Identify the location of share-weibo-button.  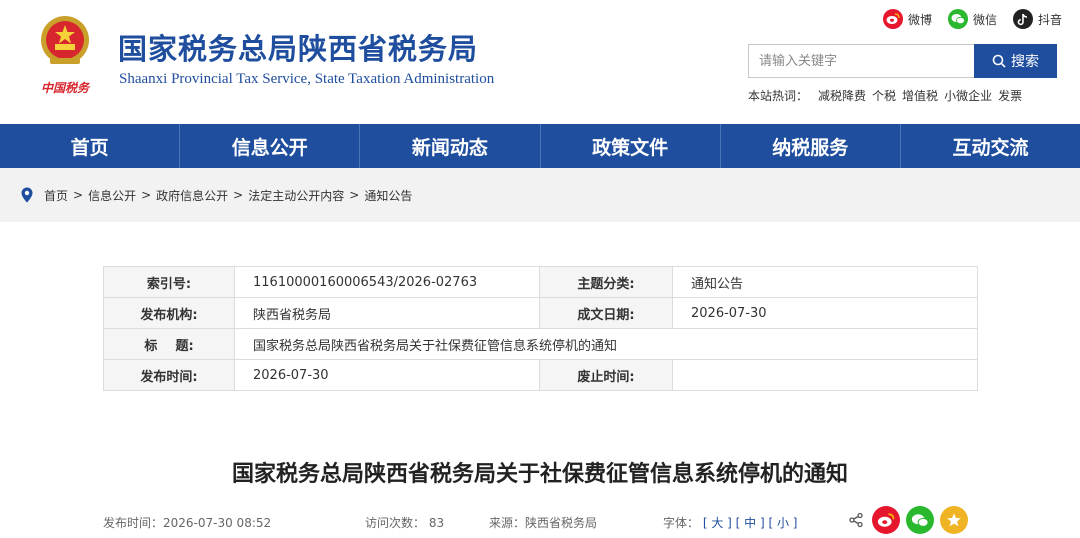
(886, 520).